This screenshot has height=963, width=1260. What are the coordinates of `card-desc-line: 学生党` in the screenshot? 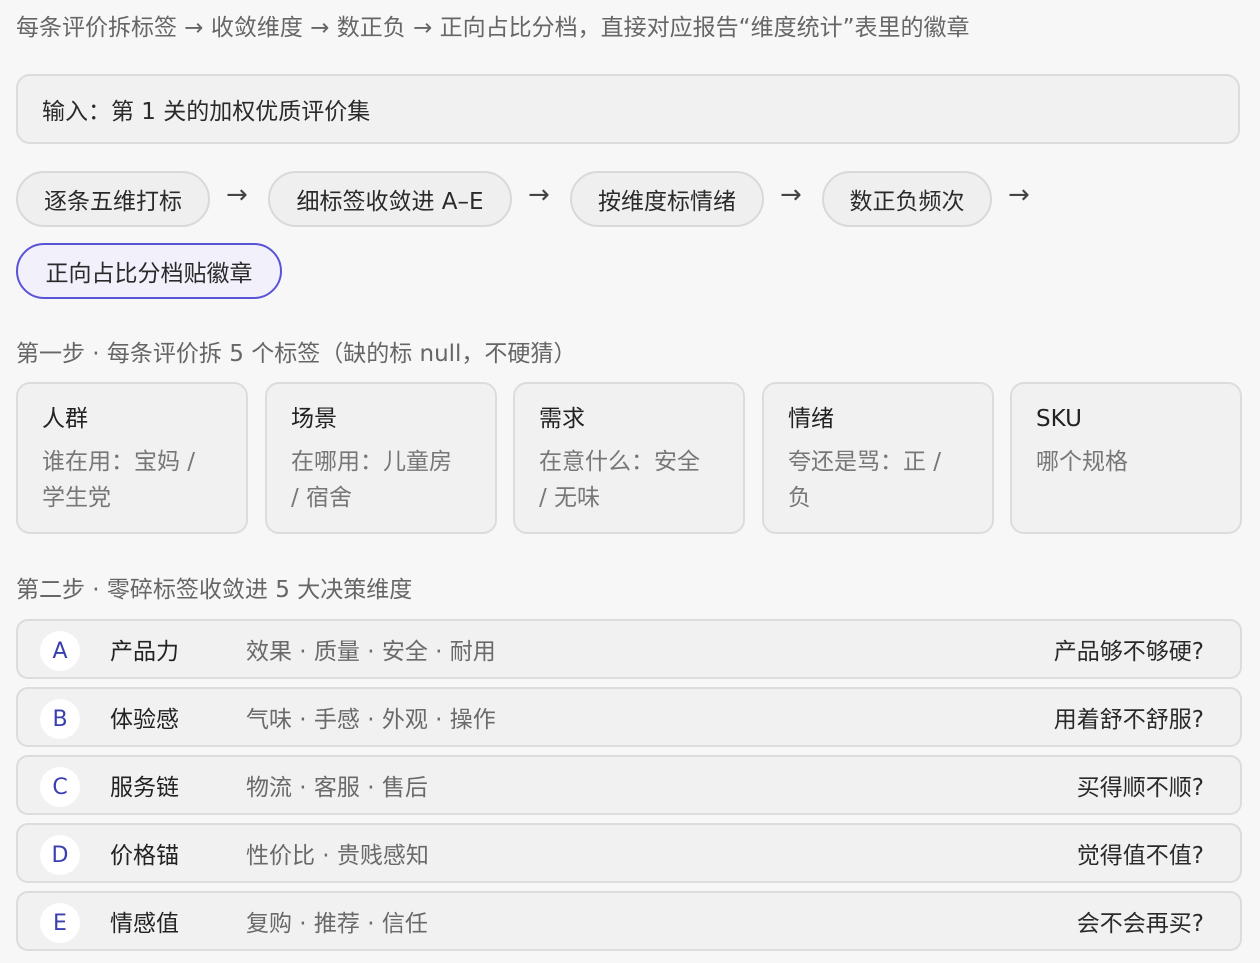 It's located at (76, 498).